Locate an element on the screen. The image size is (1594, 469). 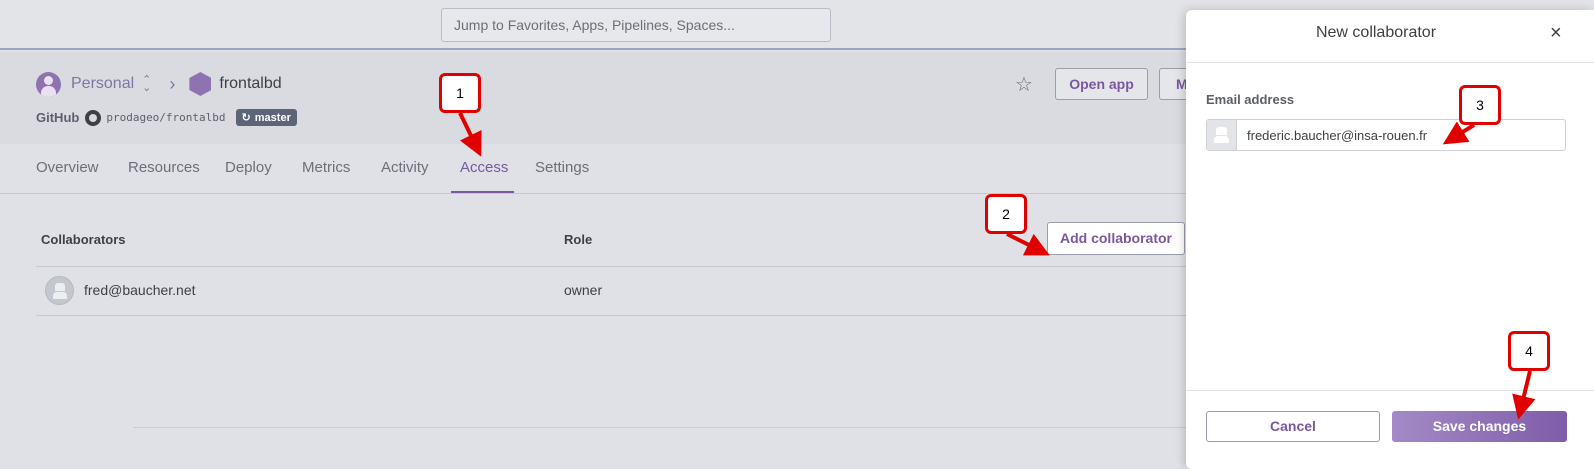
divider is located at coordinates (659, 427).